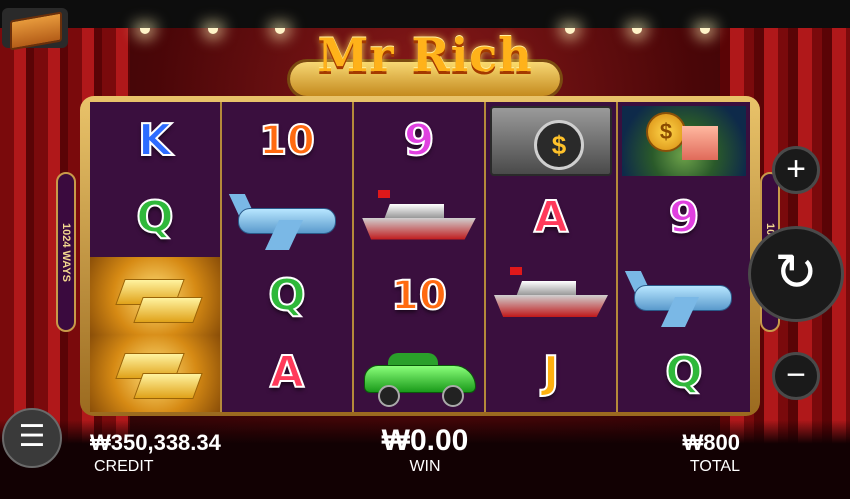 The height and width of the screenshot is (499, 850). I want to click on reel-symbol-coin-island: $, so click(684, 141).